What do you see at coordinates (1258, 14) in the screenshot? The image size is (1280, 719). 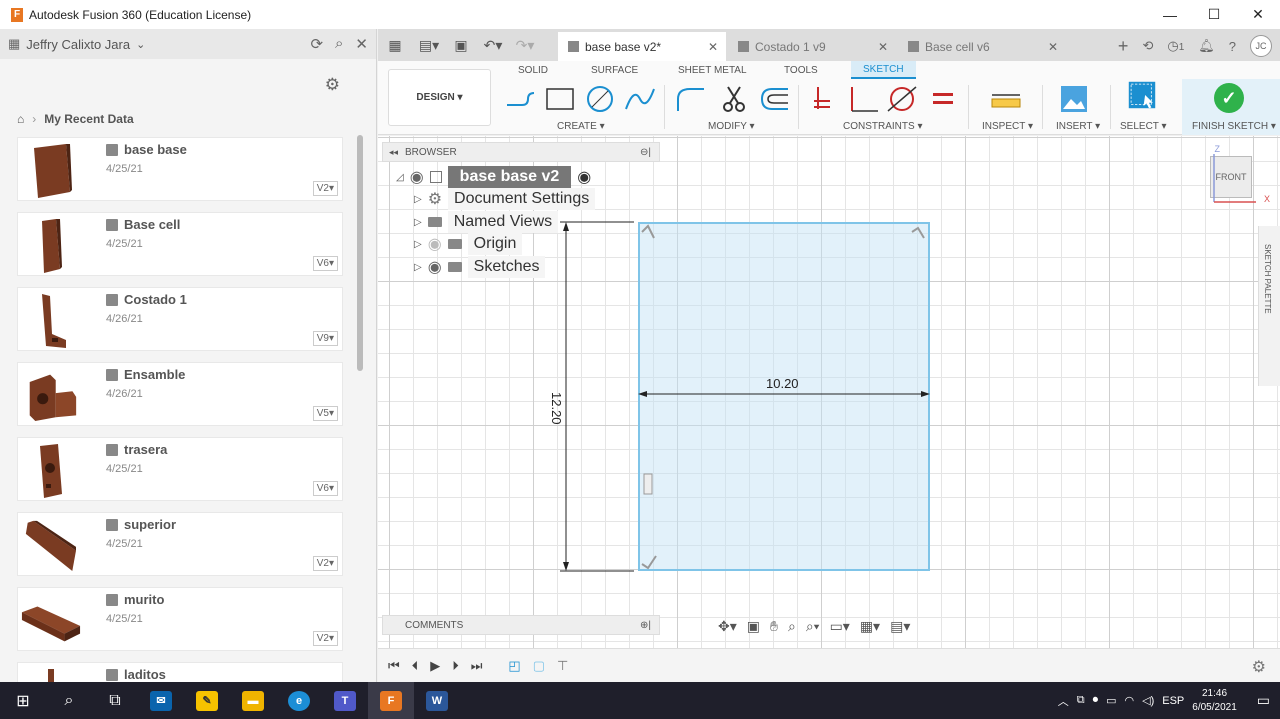 I see `close-icon: ✕` at bounding box center [1258, 14].